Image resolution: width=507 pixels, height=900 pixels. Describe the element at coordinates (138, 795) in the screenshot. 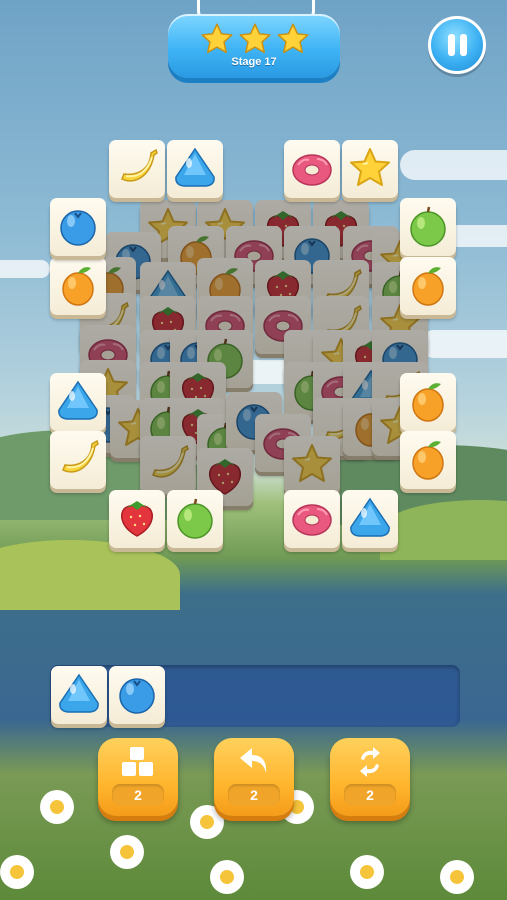

I see `shuffle-tiles-count: 2` at that location.